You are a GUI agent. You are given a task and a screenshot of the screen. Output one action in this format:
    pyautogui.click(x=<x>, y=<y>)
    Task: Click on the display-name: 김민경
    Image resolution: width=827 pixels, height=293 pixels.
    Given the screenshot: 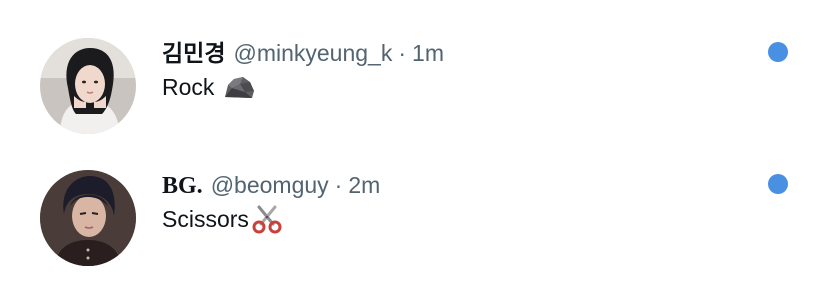 What is the action you would take?
    pyautogui.click(x=193, y=53)
    